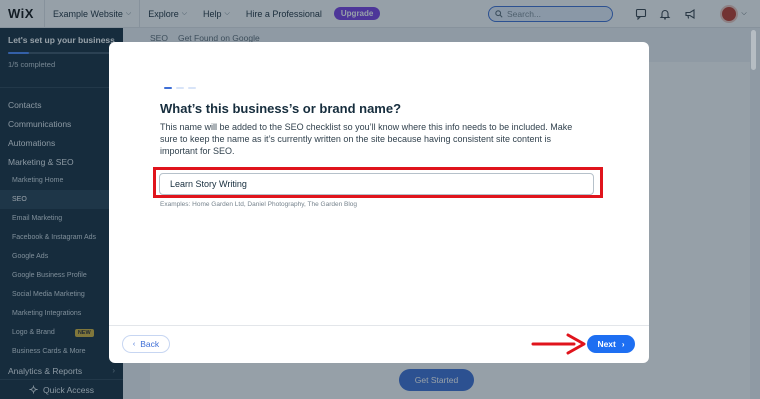 The width and height of the screenshot is (760, 399). What do you see at coordinates (606, 344) in the screenshot?
I see `next-label: Next` at bounding box center [606, 344].